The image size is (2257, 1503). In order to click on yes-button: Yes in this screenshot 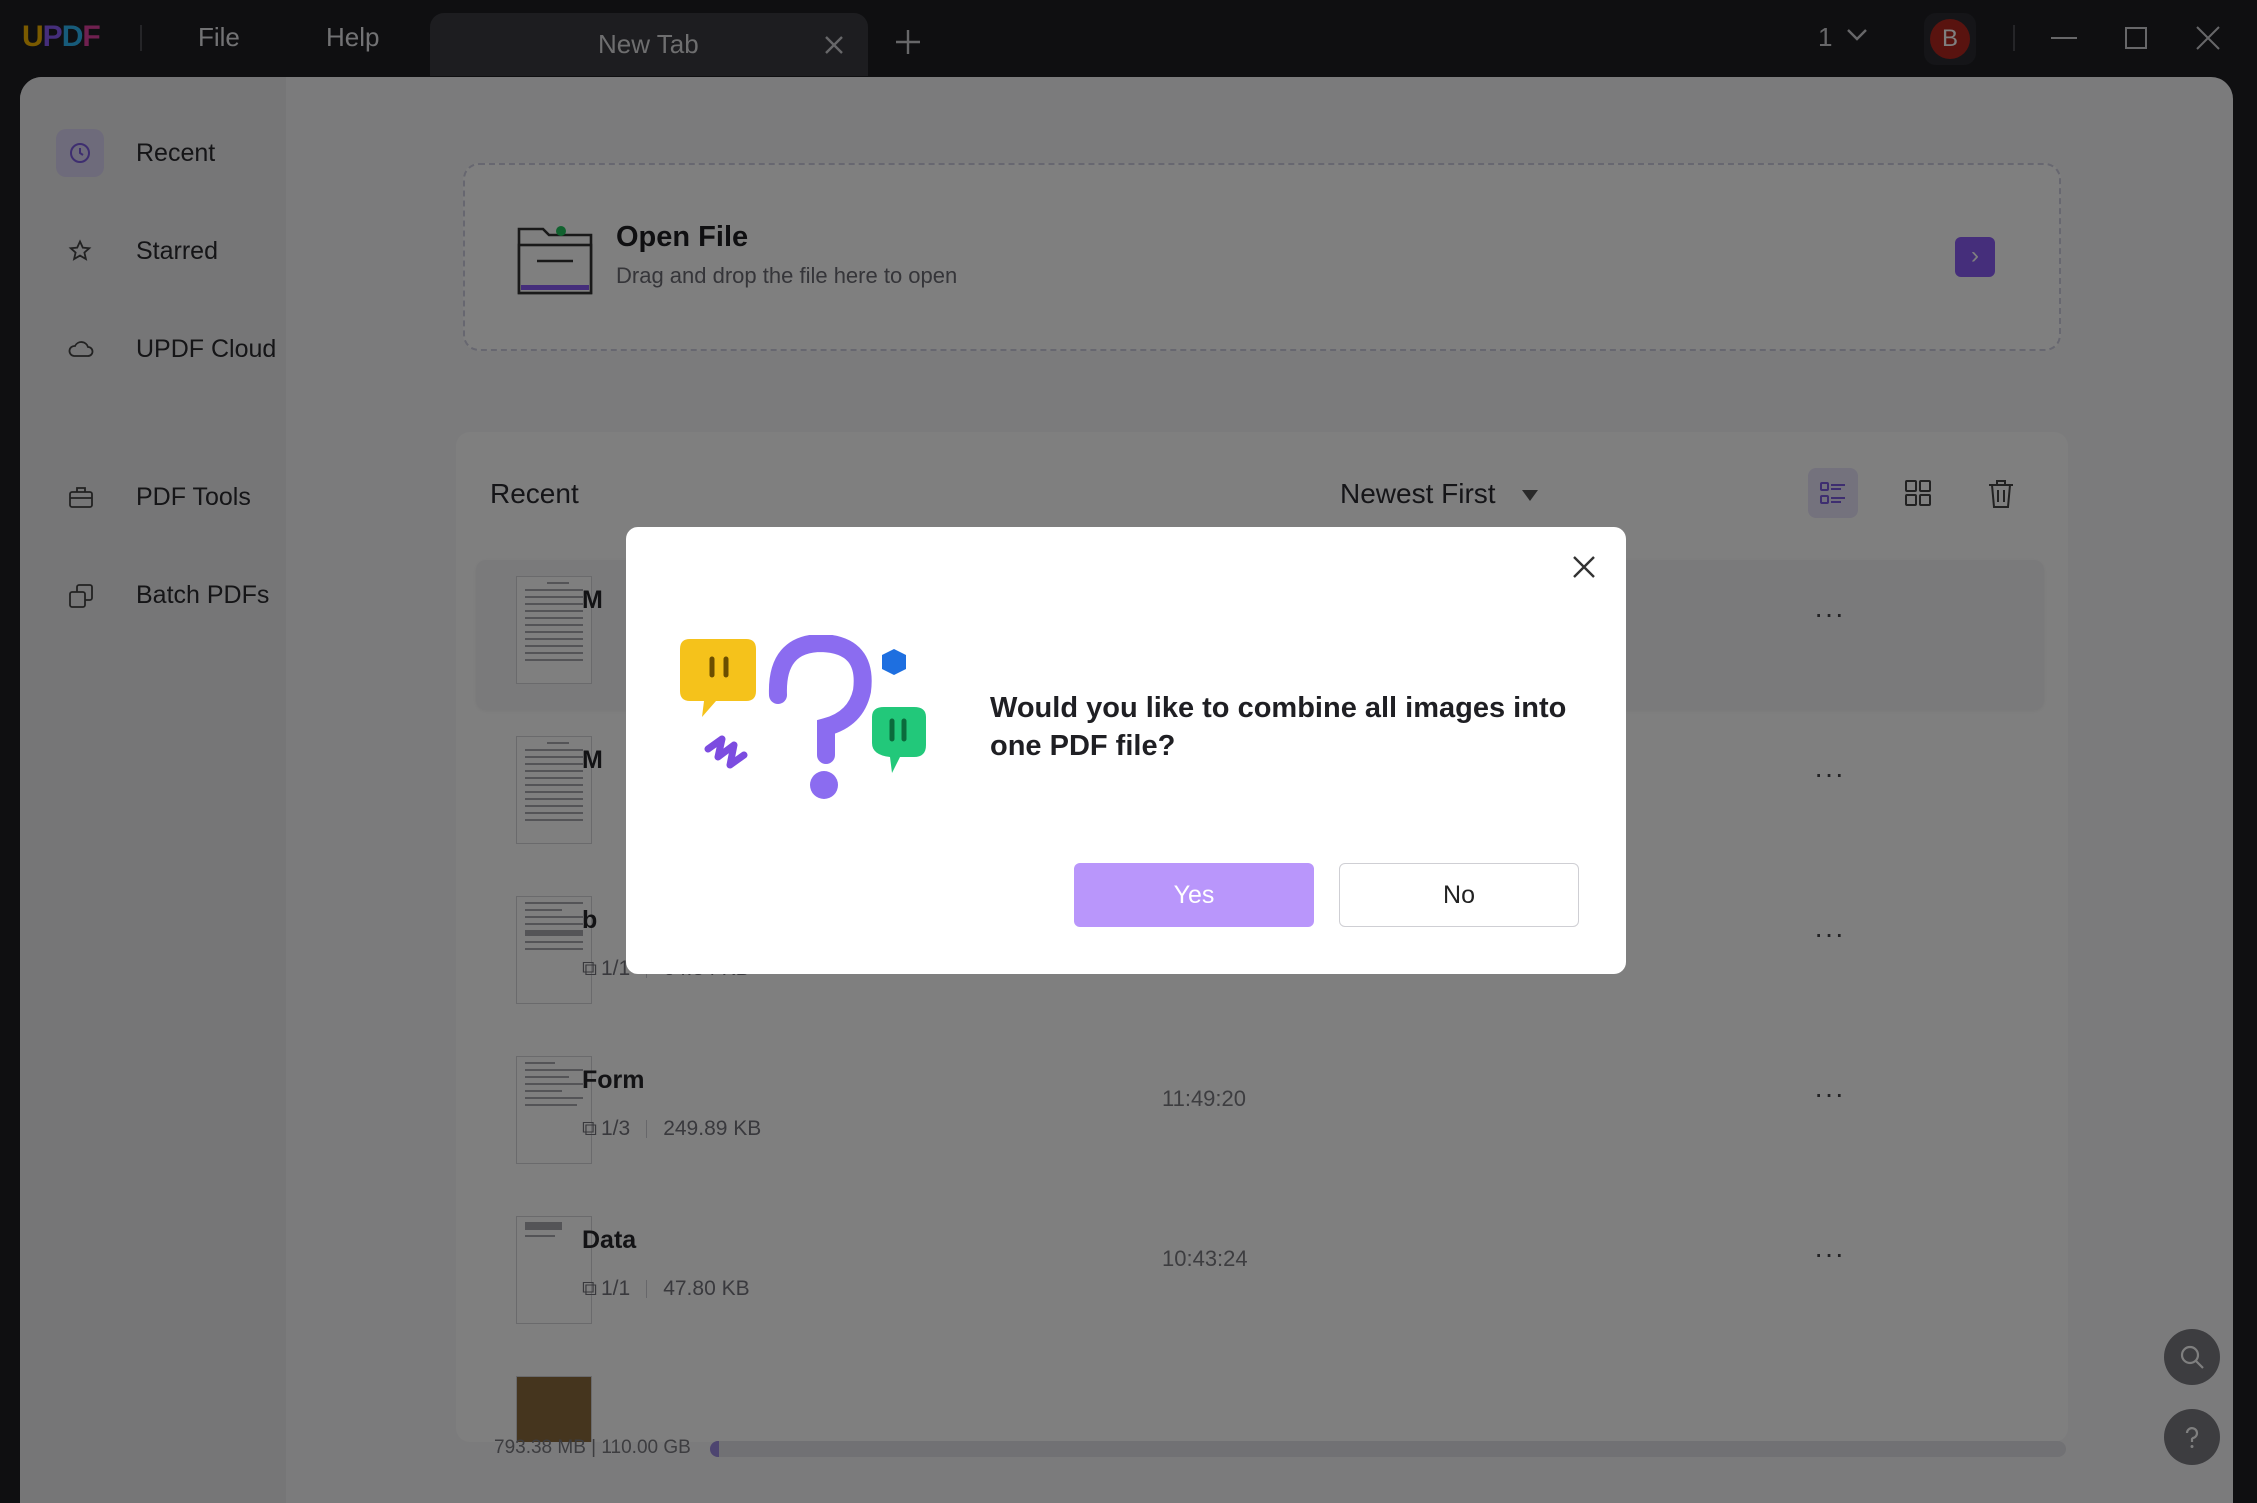, I will do `click(1194, 895)`.